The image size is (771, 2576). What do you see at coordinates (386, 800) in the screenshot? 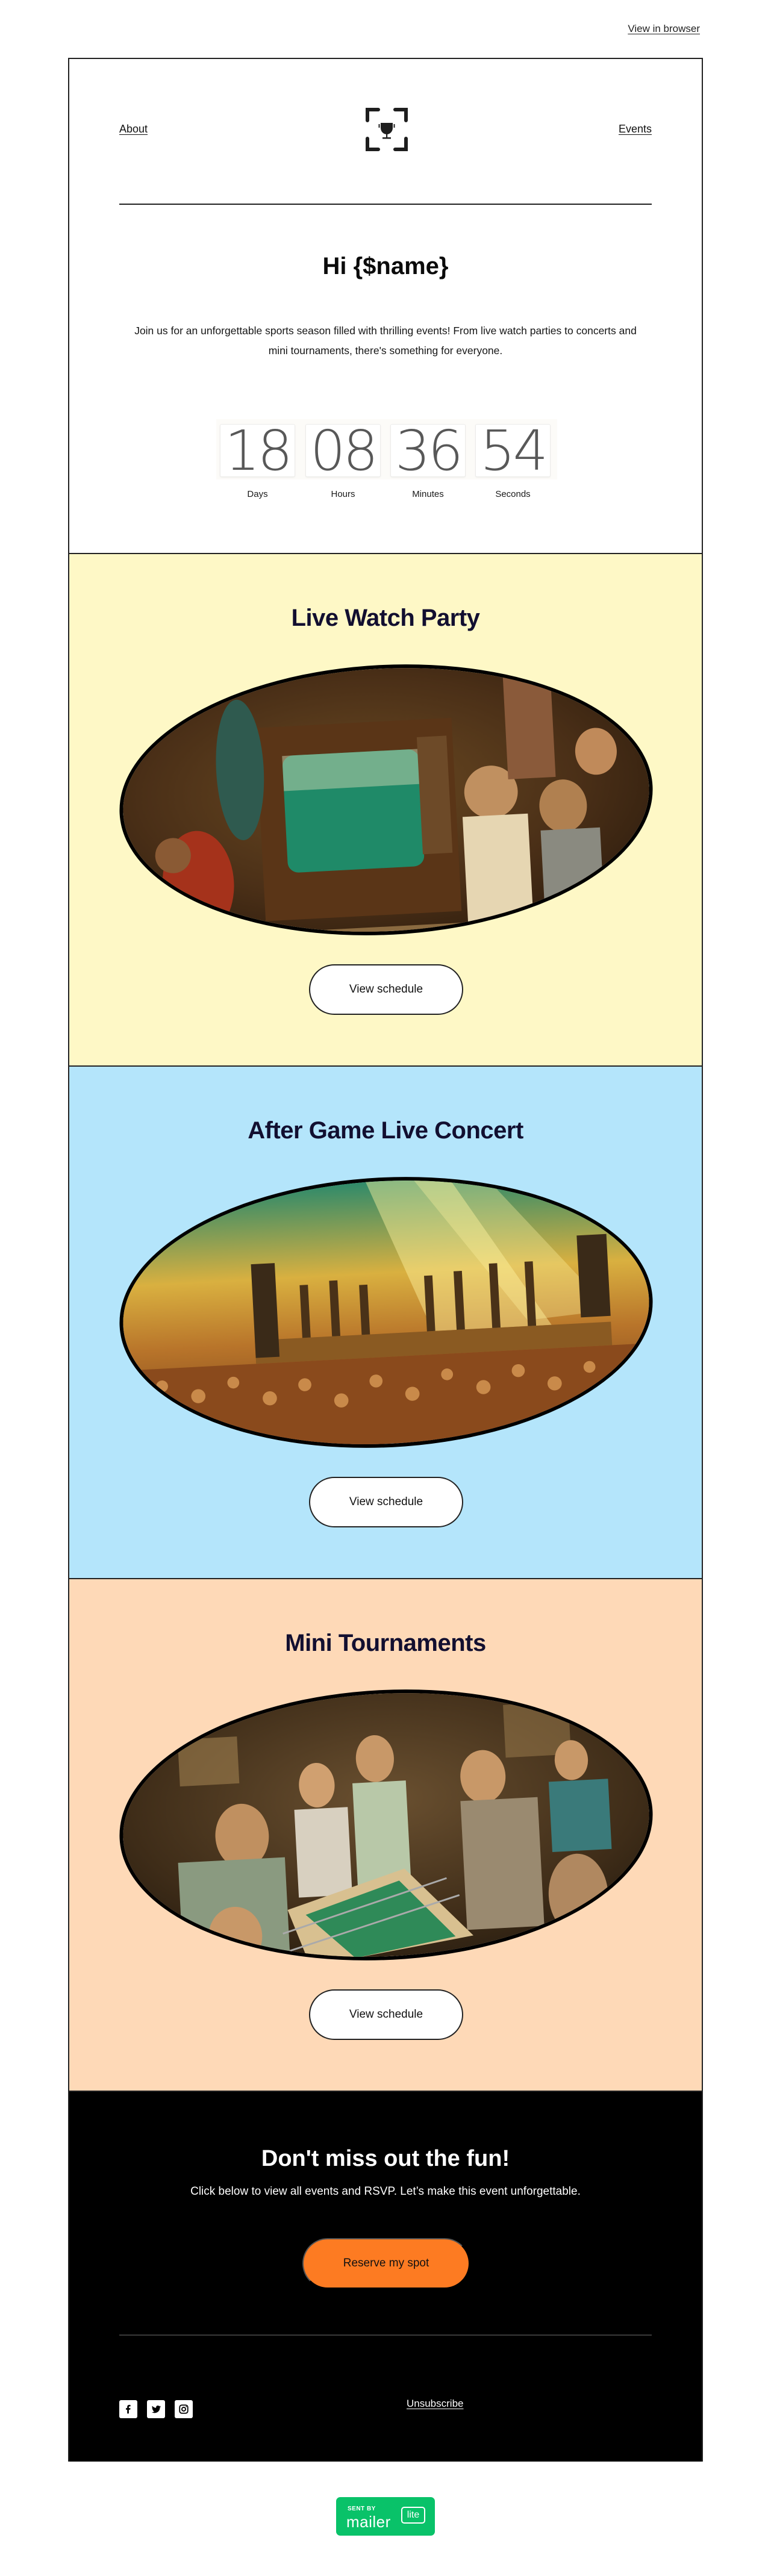
I see `vintage-tv-watch-party-image` at bounding box center [386, 800].